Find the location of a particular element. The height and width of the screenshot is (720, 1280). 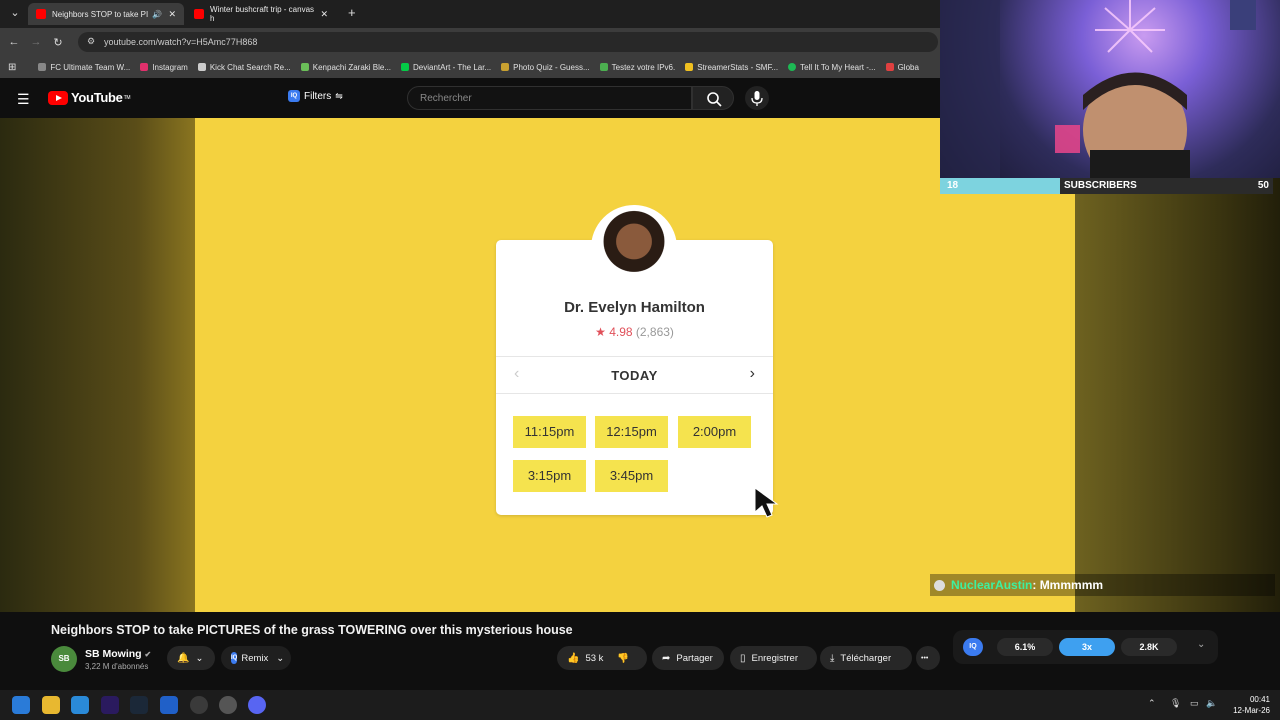

bookmark-item: Testez votre IPv6. is located at coordinates (637, 67).